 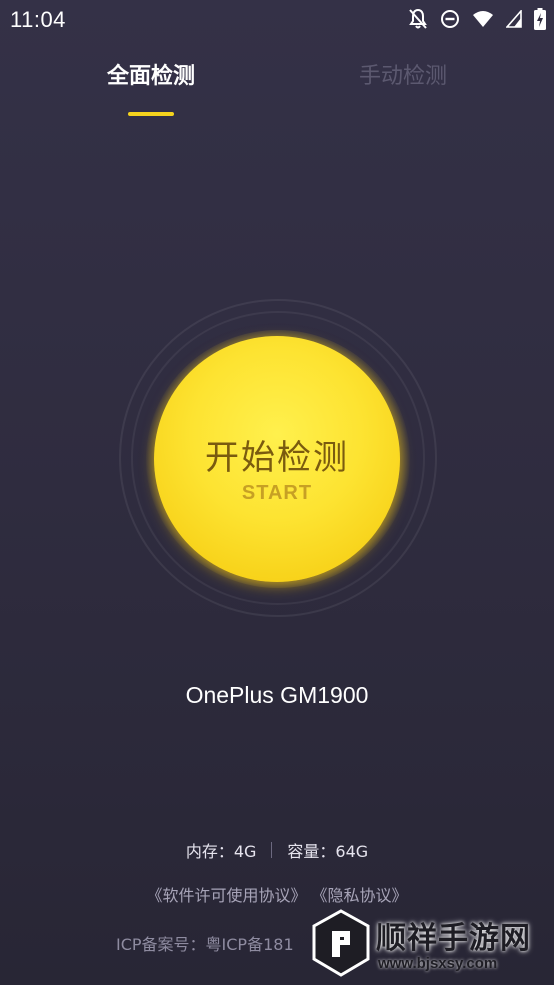 What do you see at coordinates (277, 20) in the screenshot?
I see `status-bar: 11:04` at bounding box center [277, 20].